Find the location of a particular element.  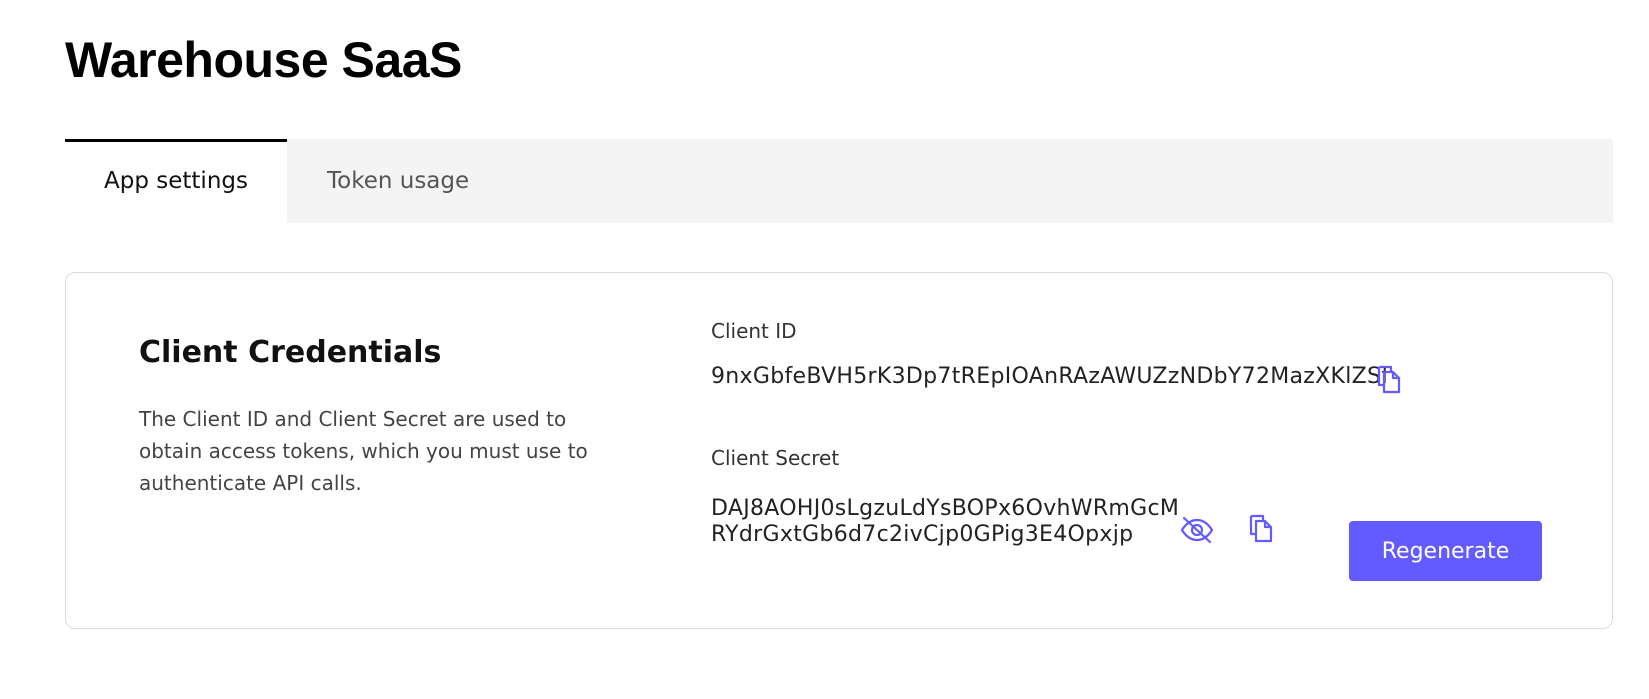

regenerate-button: Regenerate is located at coordinates (1445, 551).